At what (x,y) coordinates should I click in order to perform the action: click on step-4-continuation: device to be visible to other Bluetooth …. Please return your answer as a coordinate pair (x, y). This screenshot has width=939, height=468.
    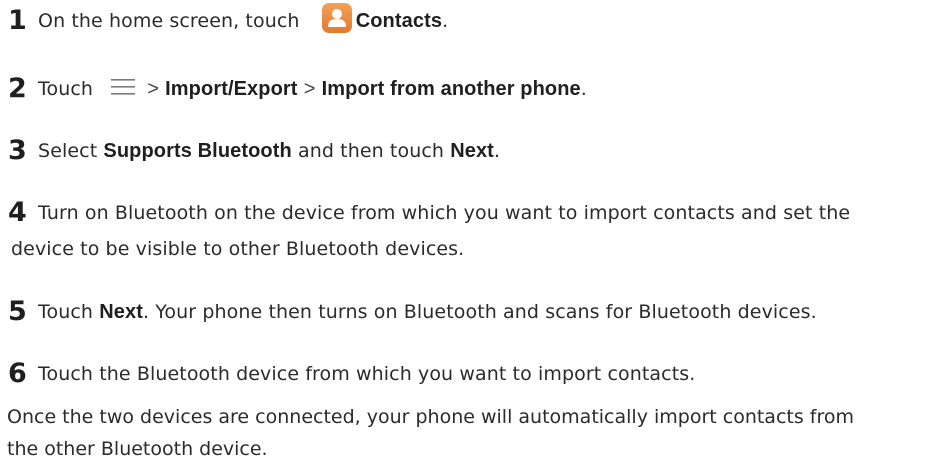
    Looking at the image, I should click on (237, 249).